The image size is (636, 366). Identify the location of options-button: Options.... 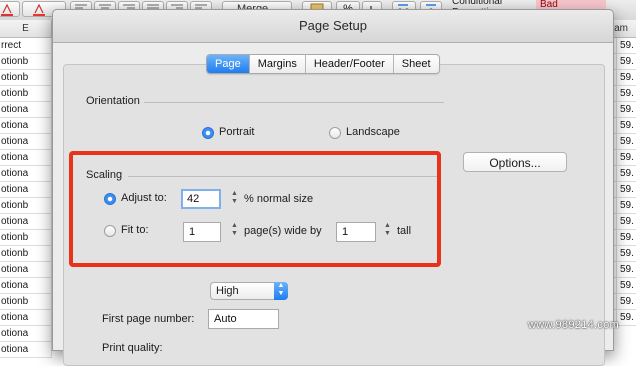
(515, 162).